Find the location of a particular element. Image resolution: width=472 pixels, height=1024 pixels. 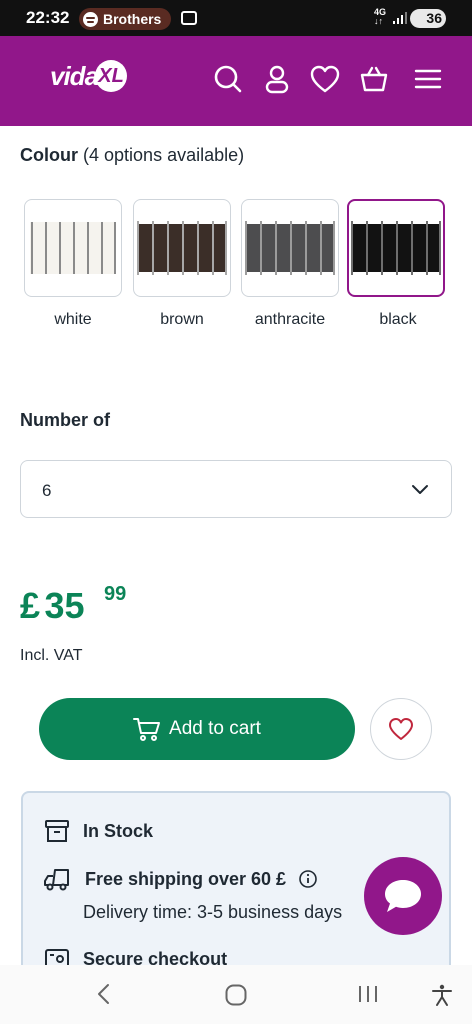

number-of-value: 6 is located at coordinates (47, 490).